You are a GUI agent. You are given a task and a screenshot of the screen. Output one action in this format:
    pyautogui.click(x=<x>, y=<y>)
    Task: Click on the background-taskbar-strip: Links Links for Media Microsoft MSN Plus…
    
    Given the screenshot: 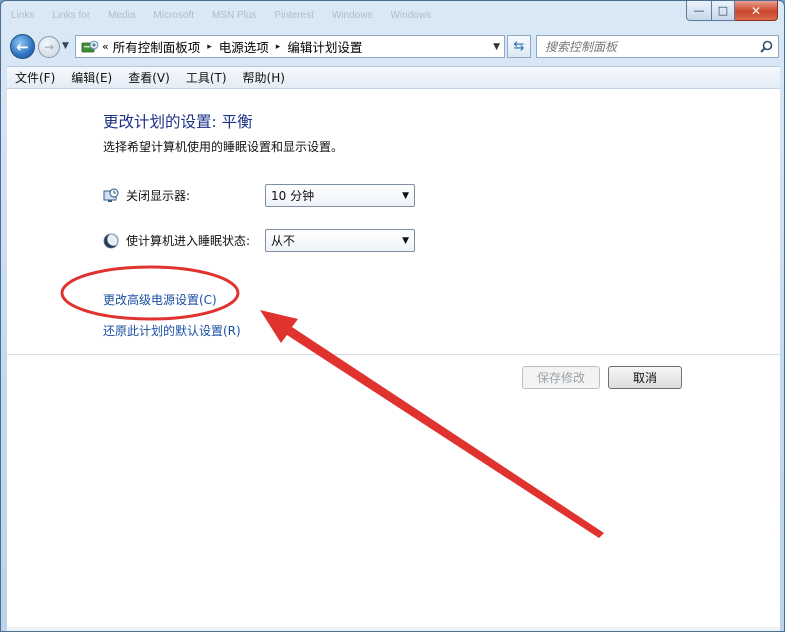 What is the action you would take?
    pyautogui.click(x=338, y=16)
    